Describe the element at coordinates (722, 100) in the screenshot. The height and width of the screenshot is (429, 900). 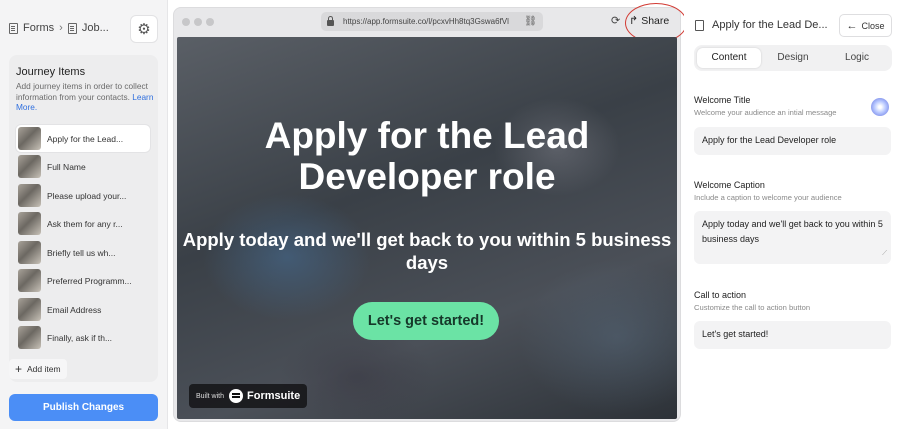
I see `welcome-title-label: Welcome Title` at that location.